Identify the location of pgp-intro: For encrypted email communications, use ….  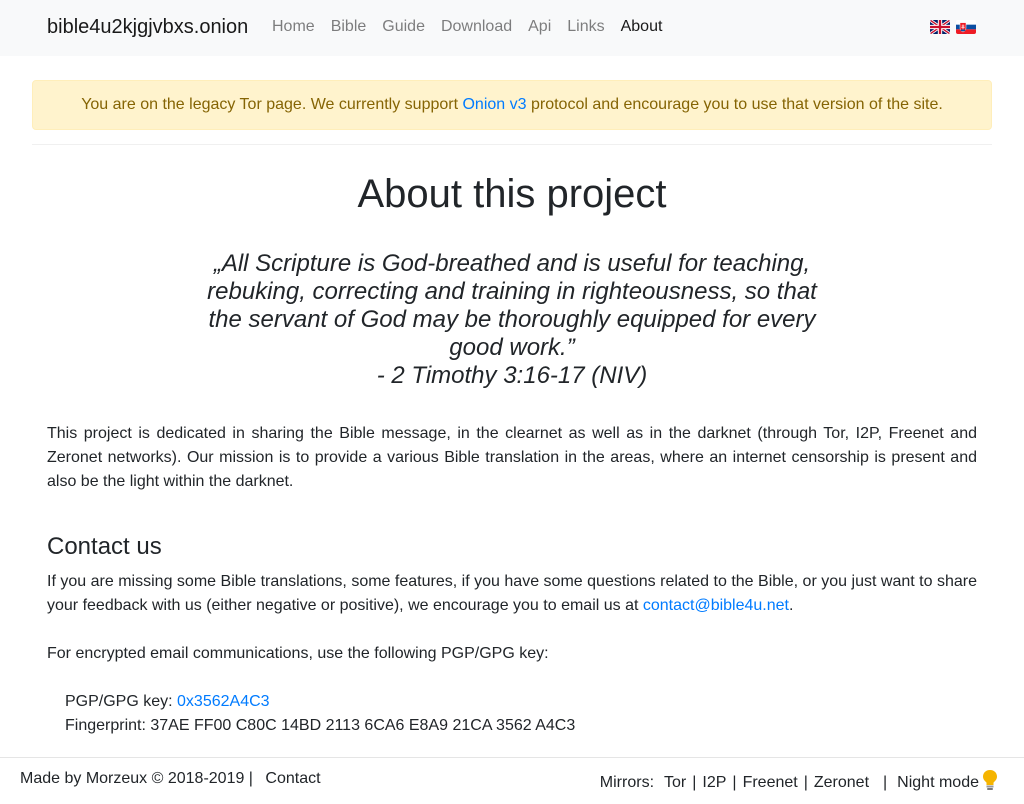
(298, 653).